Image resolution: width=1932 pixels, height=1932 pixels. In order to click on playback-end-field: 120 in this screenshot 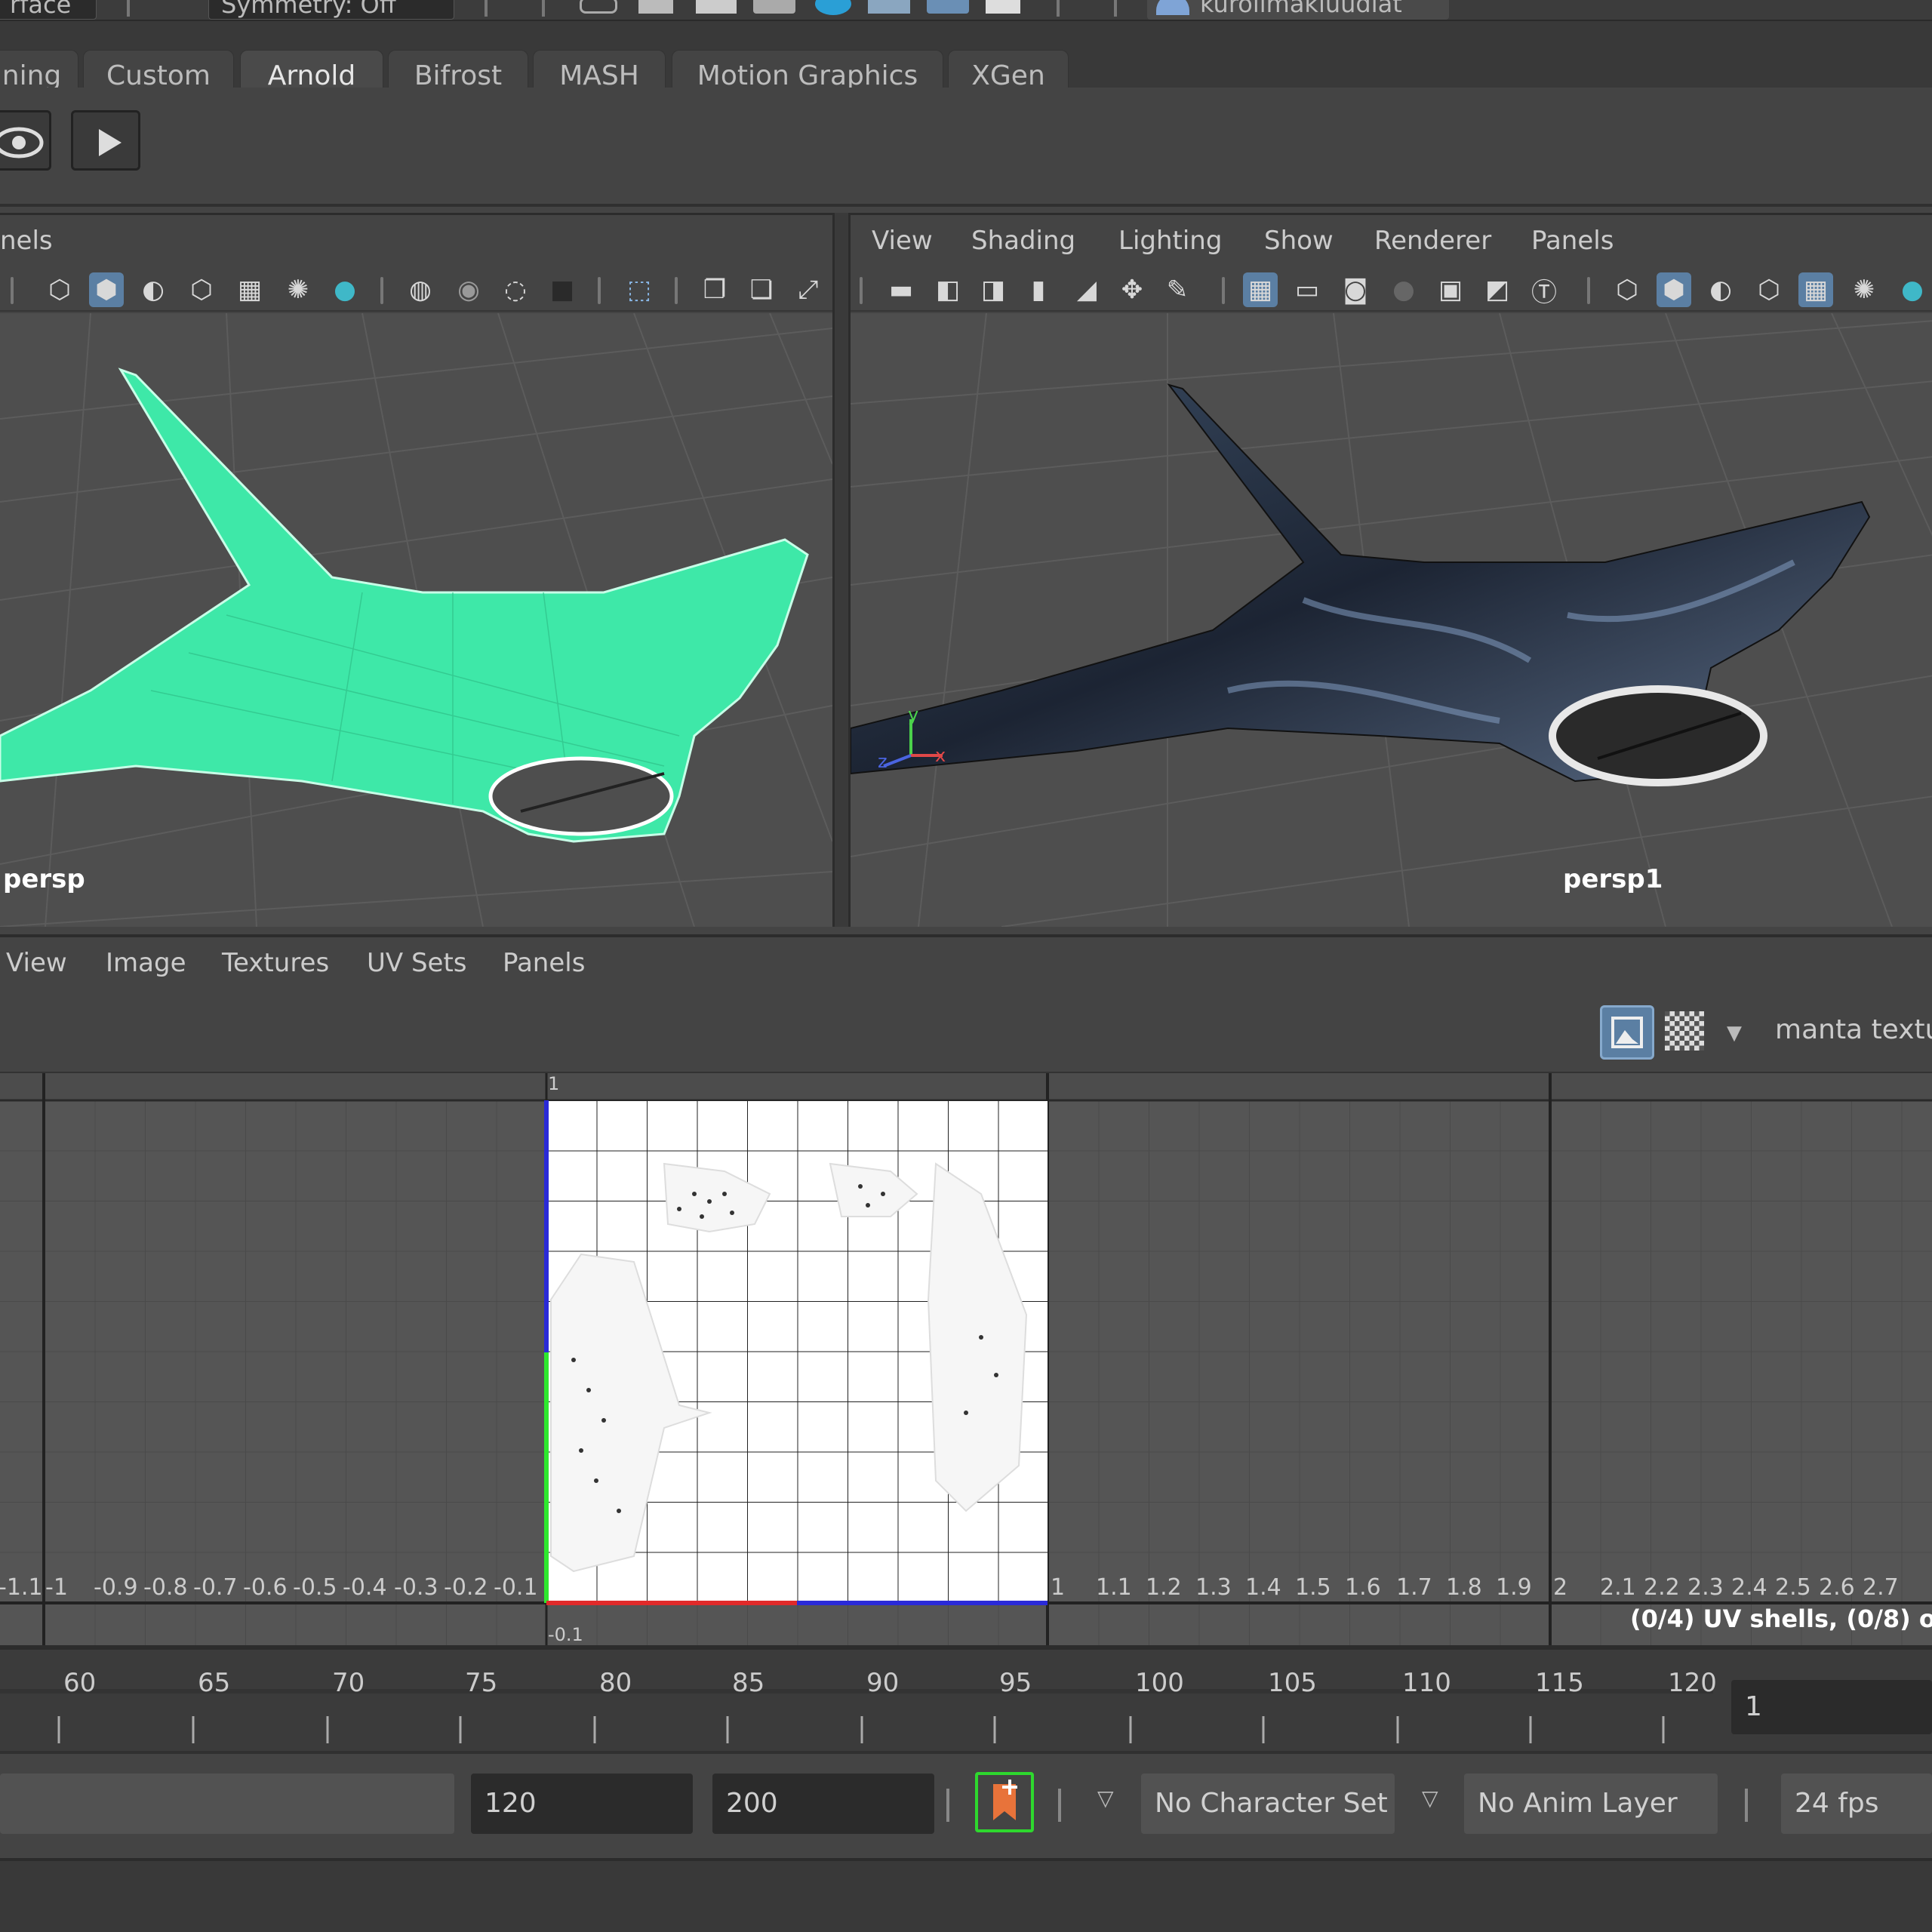, I will do `click(582, 1804)`.